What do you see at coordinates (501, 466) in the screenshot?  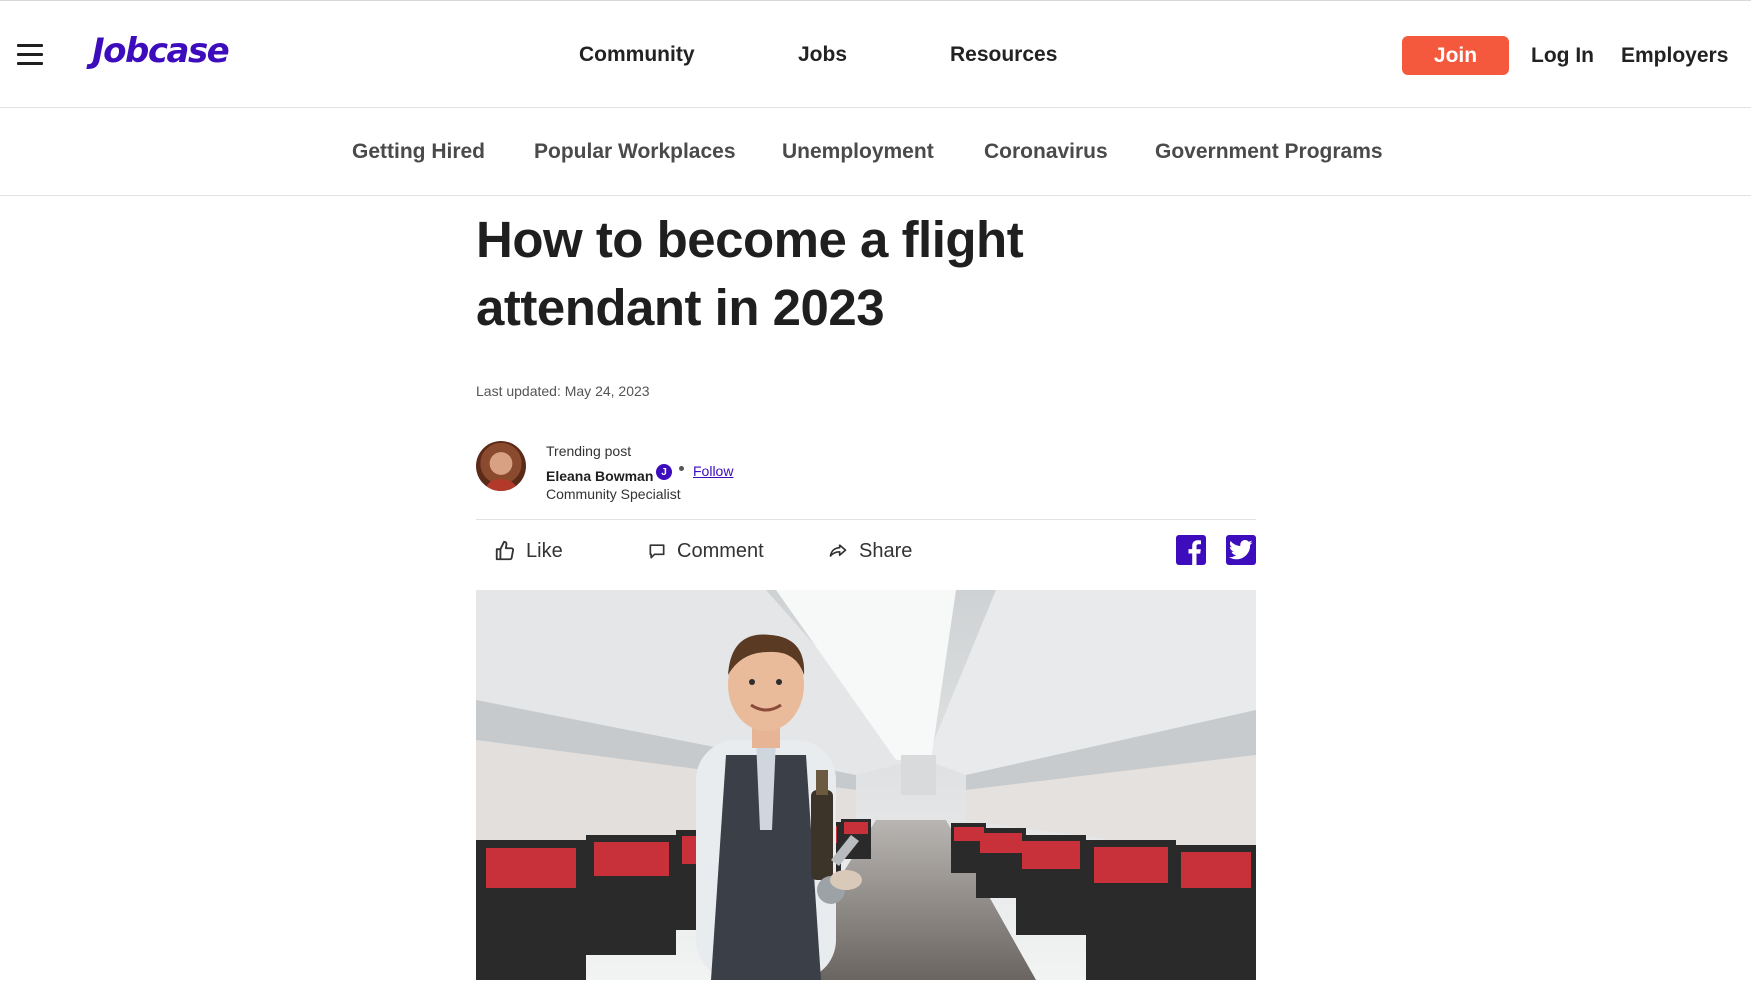 I see `author-avatar` at bounding box center [501, 466].